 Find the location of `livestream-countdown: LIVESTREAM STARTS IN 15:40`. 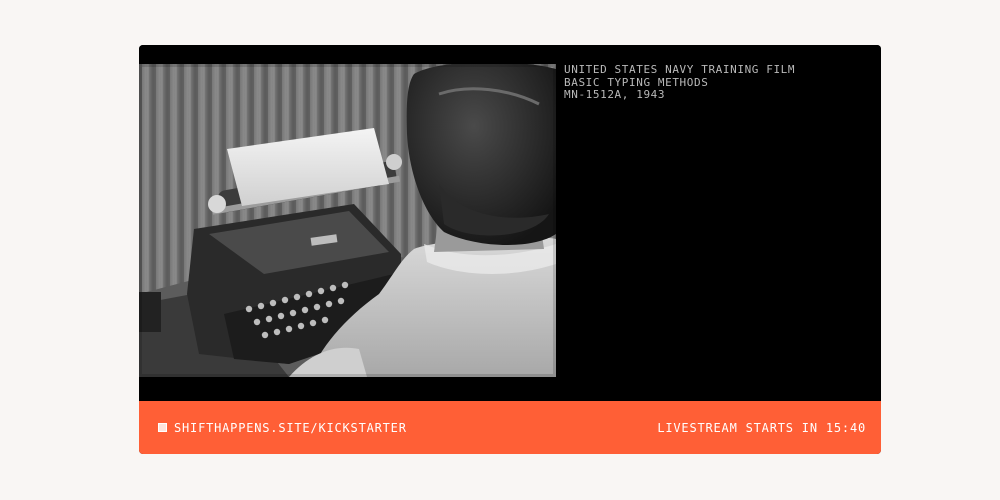

livestream-countdown: LIVESTREAM STARTS IN 15:40 is located at coordinates (761, 427).